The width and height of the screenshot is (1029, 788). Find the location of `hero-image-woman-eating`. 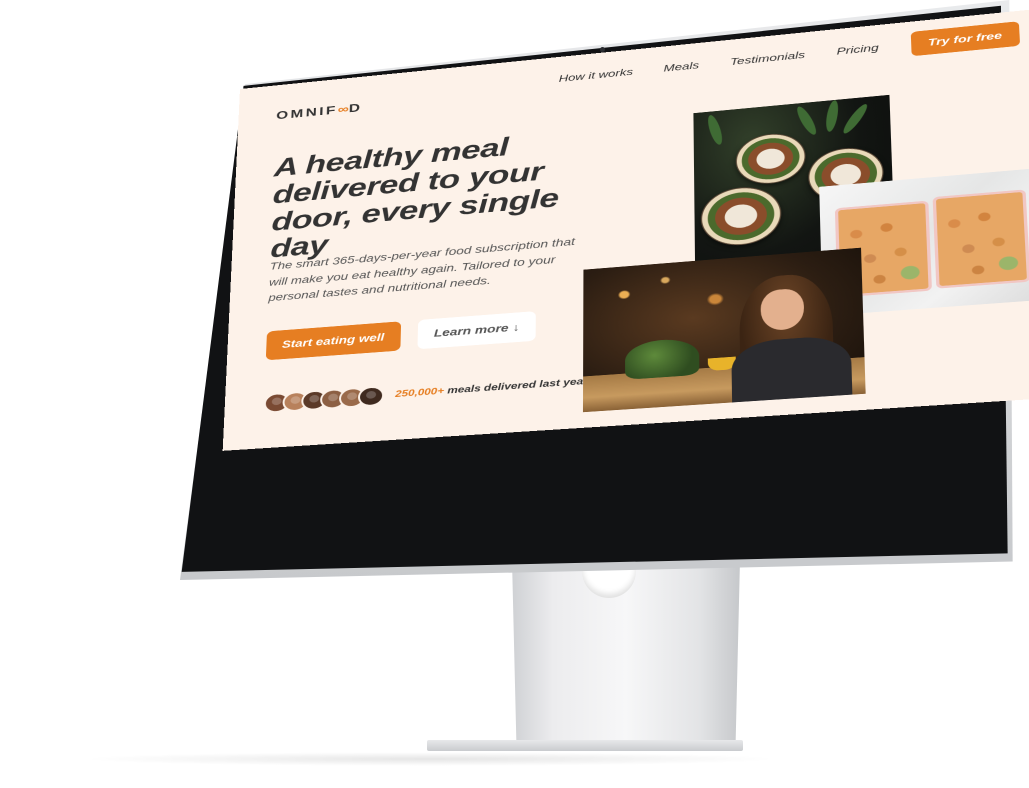

hero-image-woman-eating is located at coordinates (724, 330).